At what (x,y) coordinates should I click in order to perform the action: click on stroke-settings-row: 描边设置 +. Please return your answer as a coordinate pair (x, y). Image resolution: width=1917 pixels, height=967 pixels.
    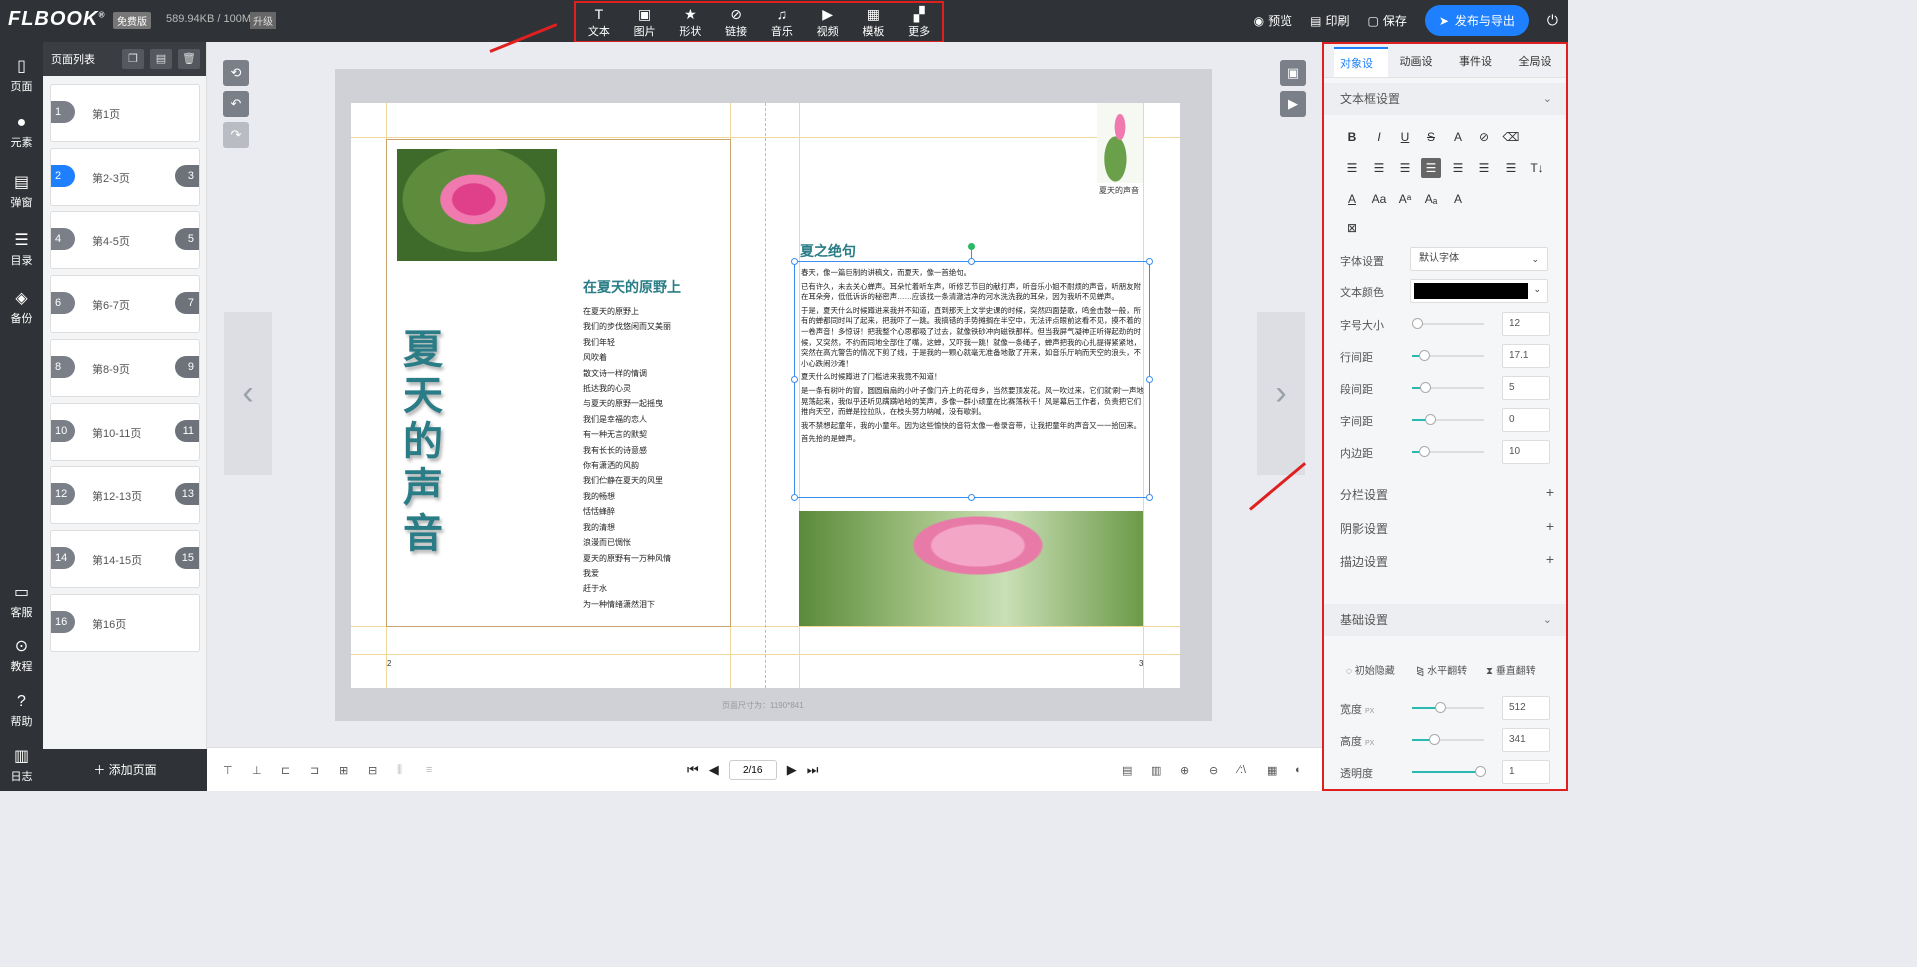
    Looking at the image, I should click on (1447, 560).